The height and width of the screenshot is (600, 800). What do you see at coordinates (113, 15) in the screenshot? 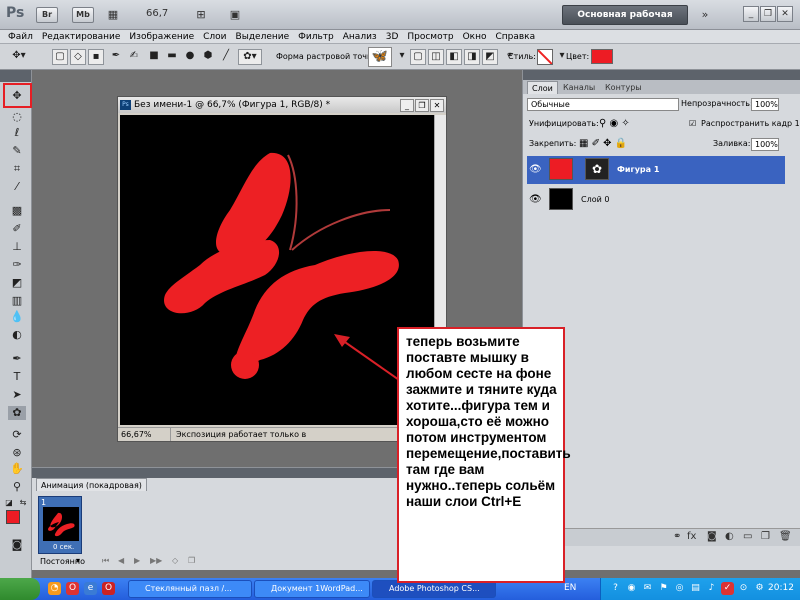
I see `view-extras-icon: ▦` at bounding box center [113, 15].